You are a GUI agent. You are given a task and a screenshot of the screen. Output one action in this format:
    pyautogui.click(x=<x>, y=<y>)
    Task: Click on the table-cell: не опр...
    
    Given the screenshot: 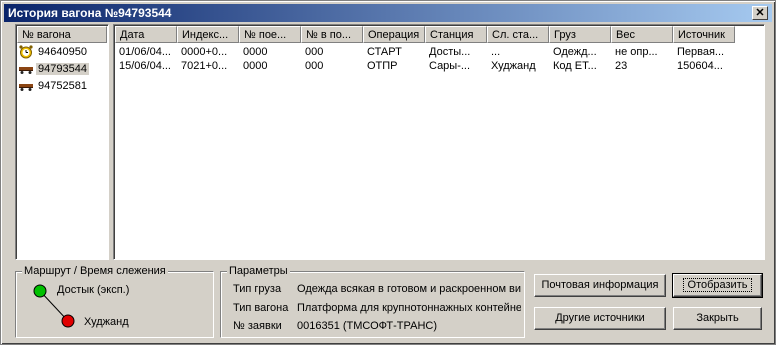 What is the action you would take?
    pyautogui.click(x=636, y=52)
    